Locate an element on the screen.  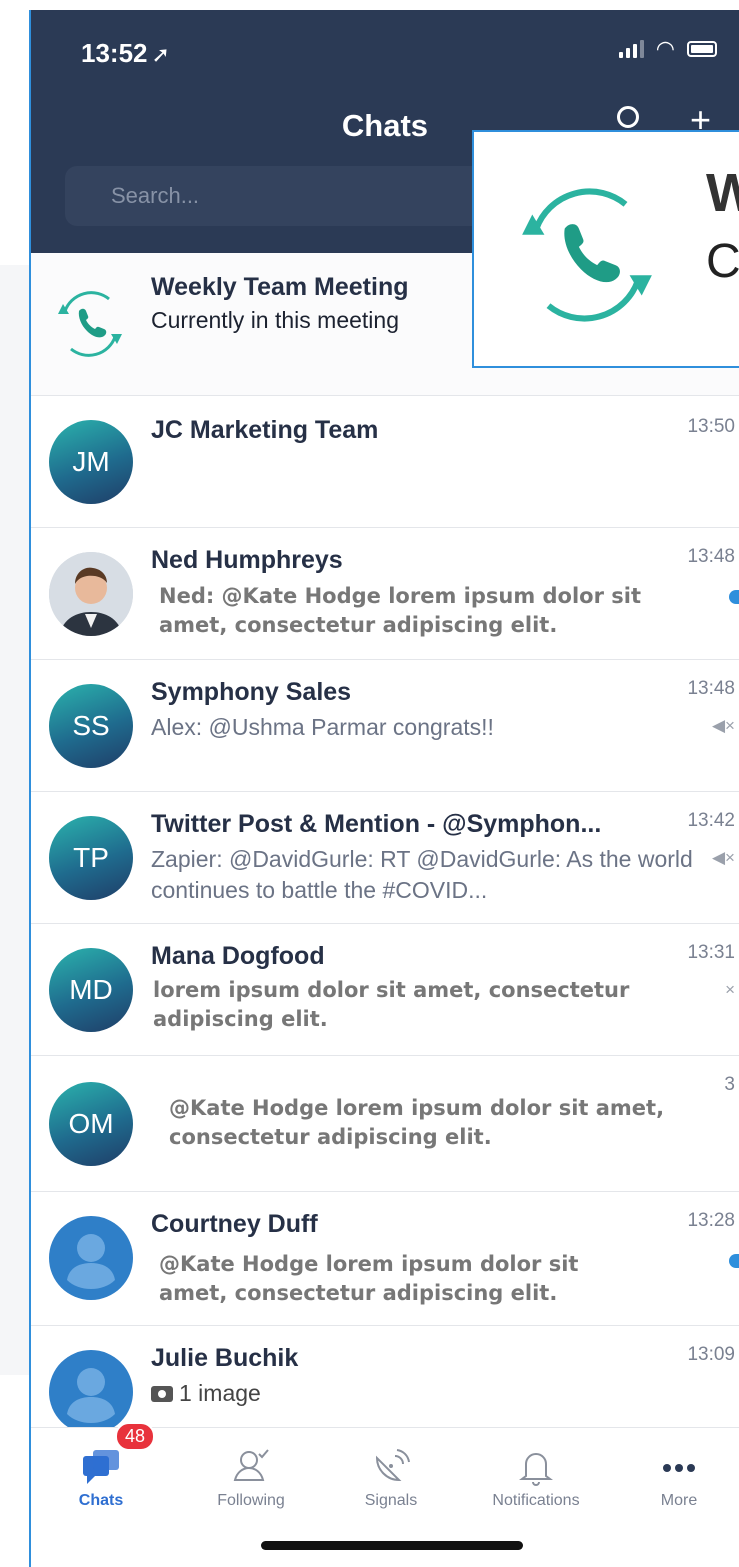
chat-time: 13:31 is located at coordinates (711, 952).